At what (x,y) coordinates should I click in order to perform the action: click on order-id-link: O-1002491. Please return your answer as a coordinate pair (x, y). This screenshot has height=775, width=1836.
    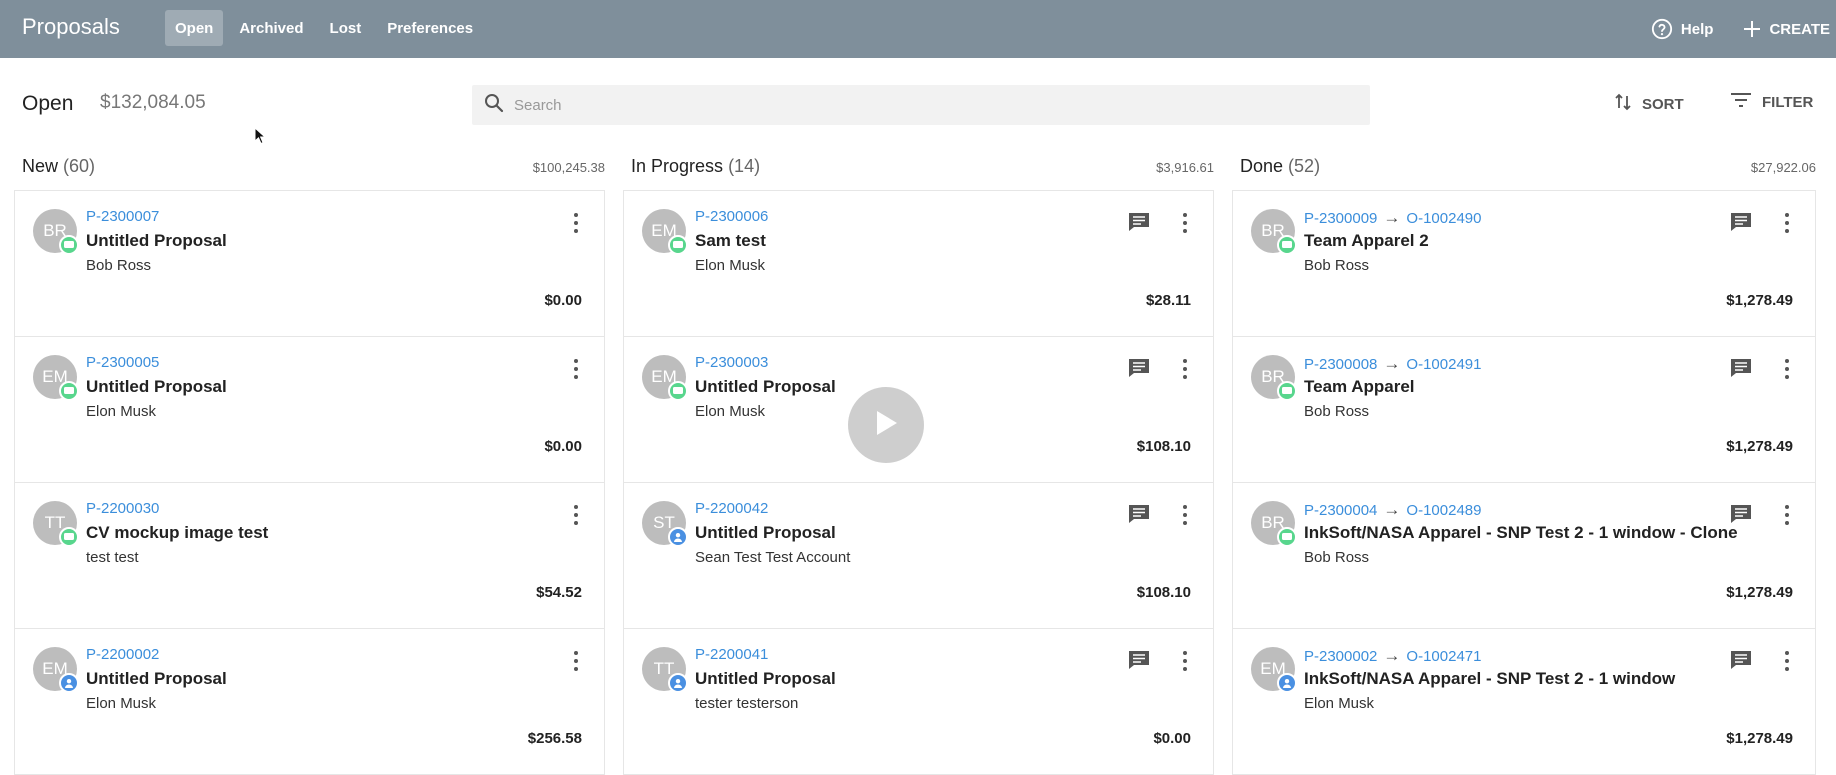
    Looking at the image, I should click on (1443, 364).